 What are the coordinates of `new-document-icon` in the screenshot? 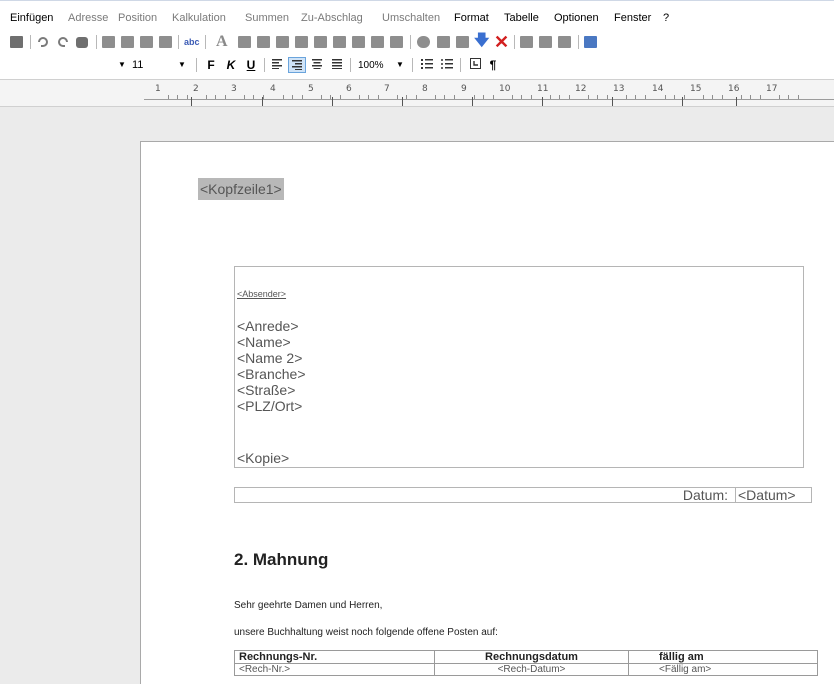 It's located at (16, 42).